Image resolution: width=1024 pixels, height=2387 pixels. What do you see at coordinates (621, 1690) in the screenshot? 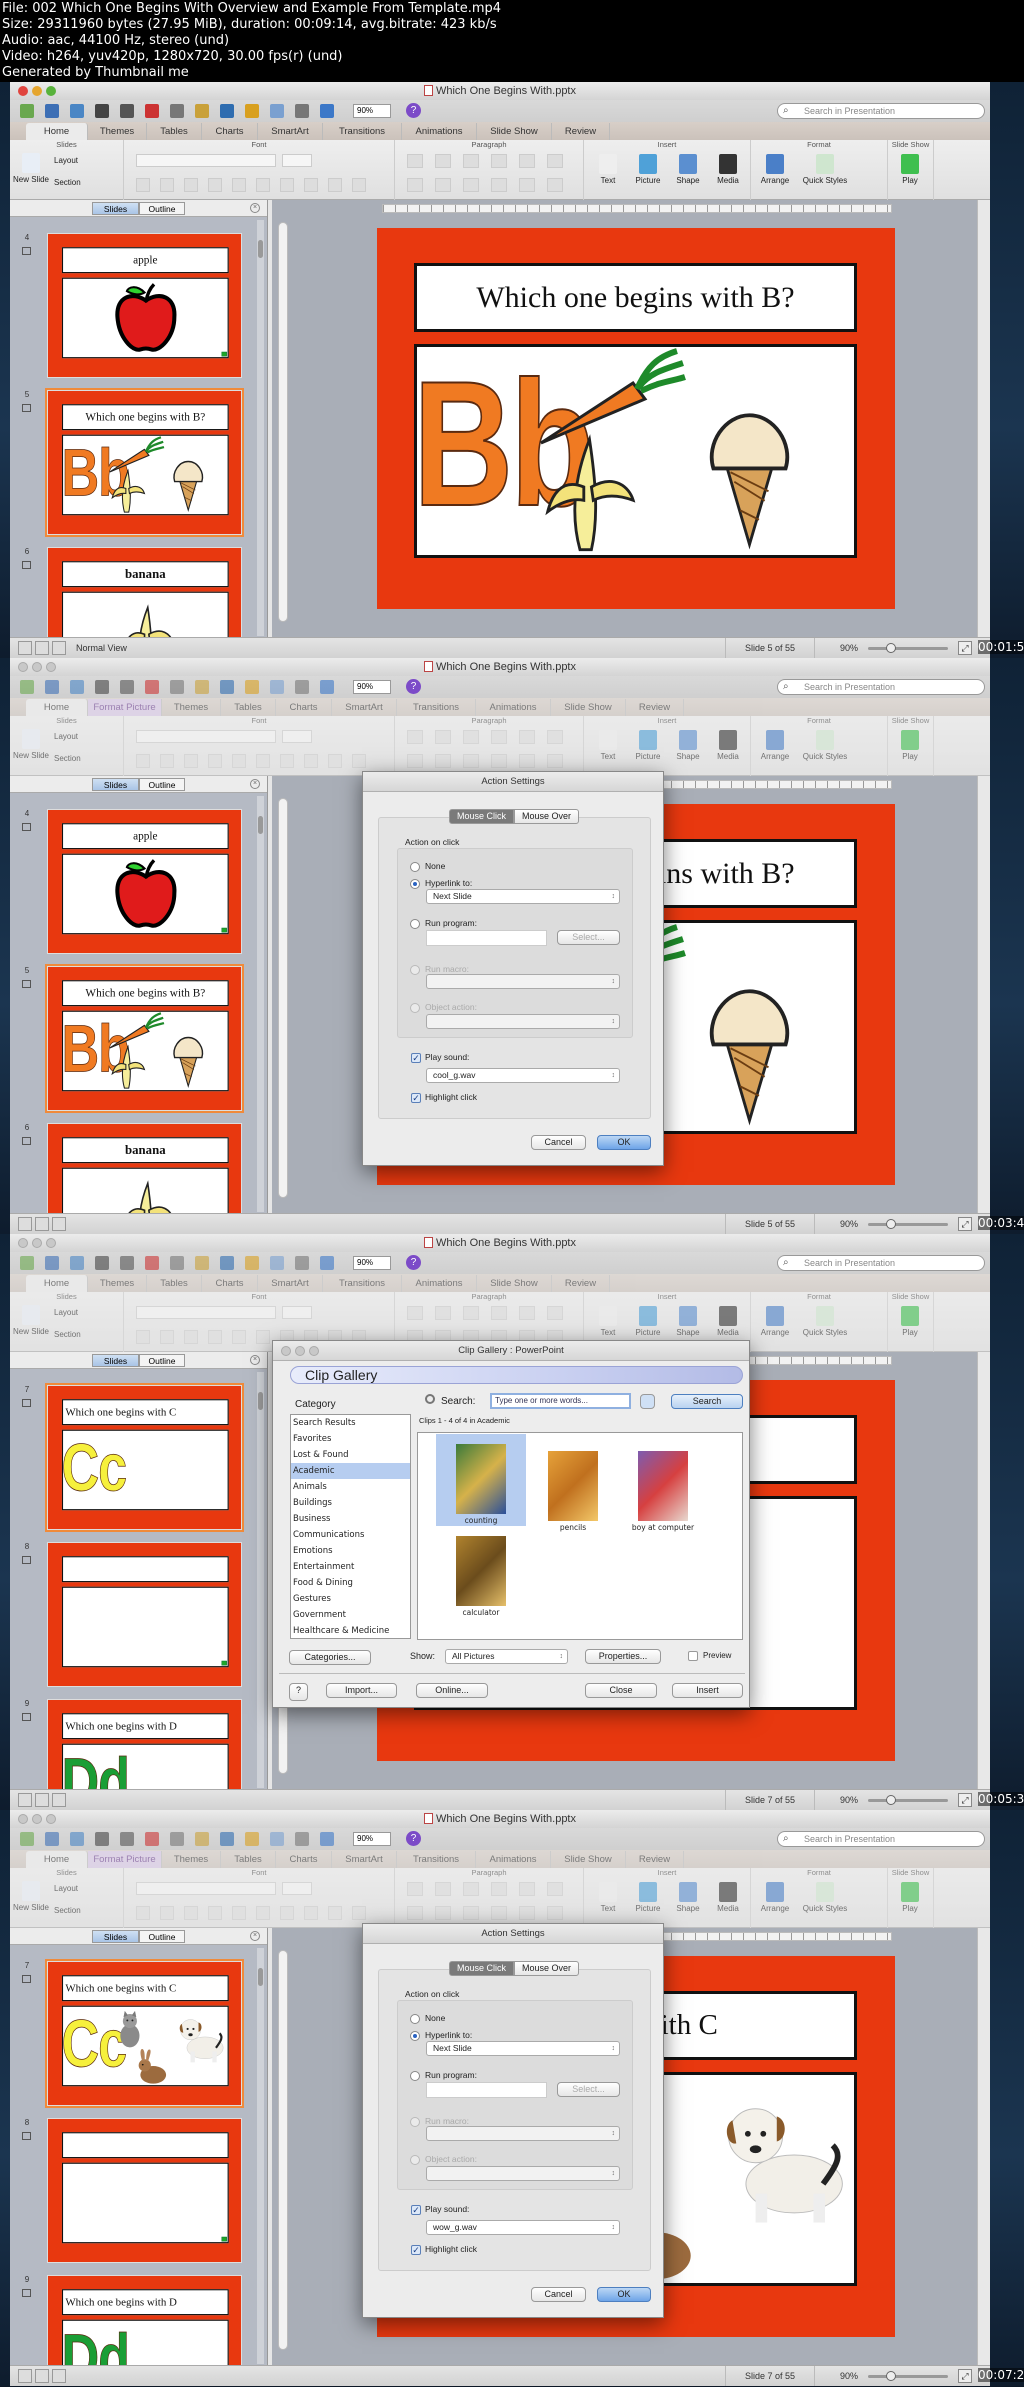
I see `close-button: Close` at bounding box center [621, 1690].